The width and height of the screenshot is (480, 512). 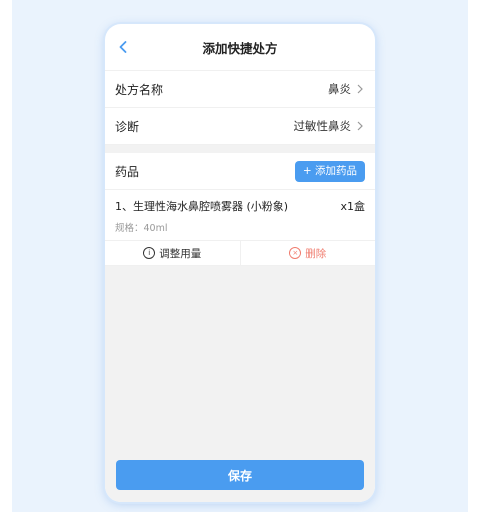 What do you see at coordinates (240, 89) in the screenshot?
I see `prescription-name-row: 处方名称 鼻炎` at bounding box center [240, 89].